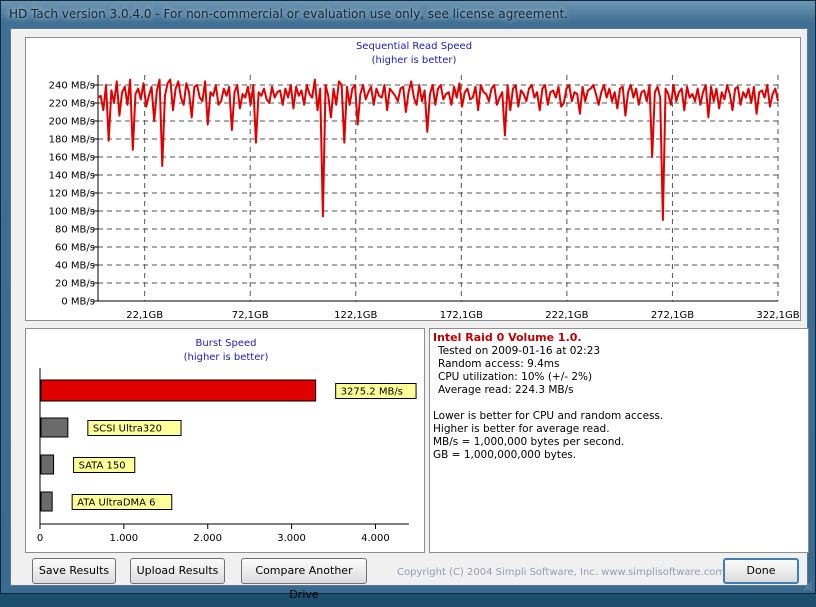 The height and width of the screenshot is (607, 816). I want to click on burst-data-label: SATA 150, so click(102, 466).